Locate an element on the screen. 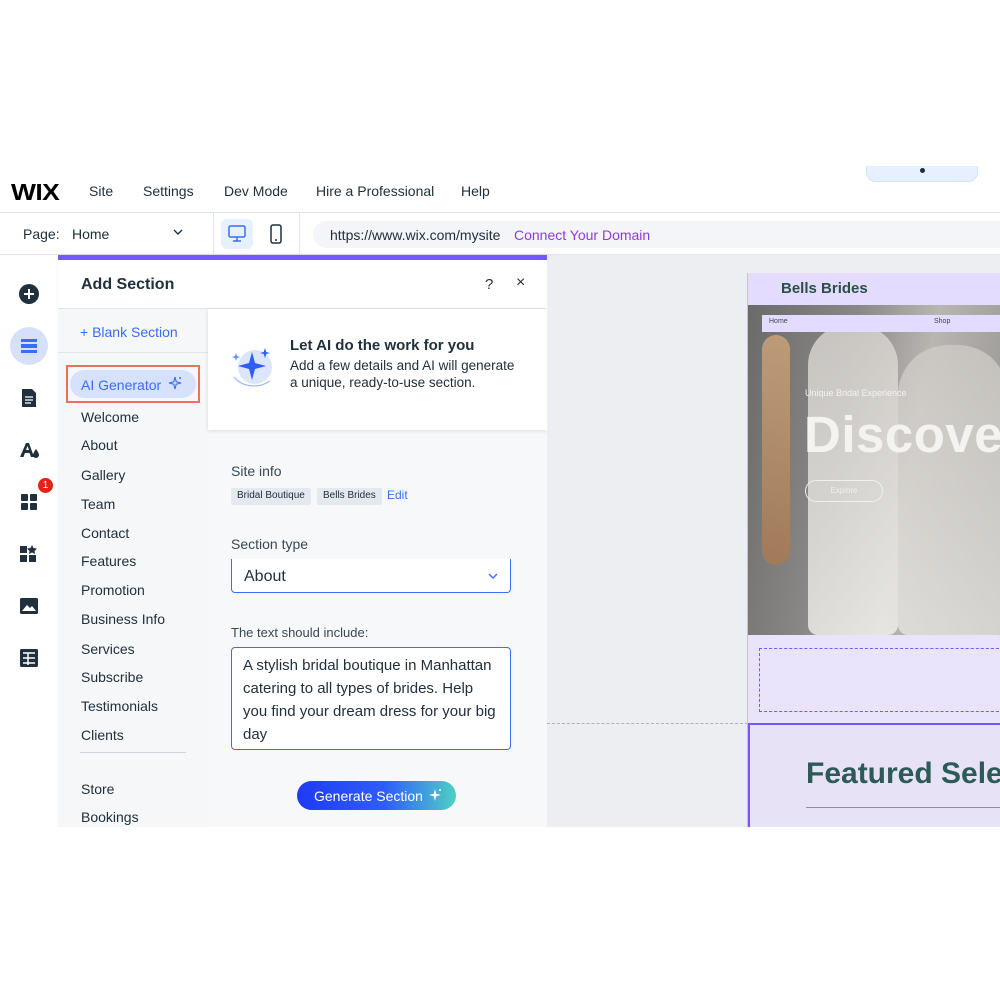  page-label: Page: is located at coordinates (41, 234).